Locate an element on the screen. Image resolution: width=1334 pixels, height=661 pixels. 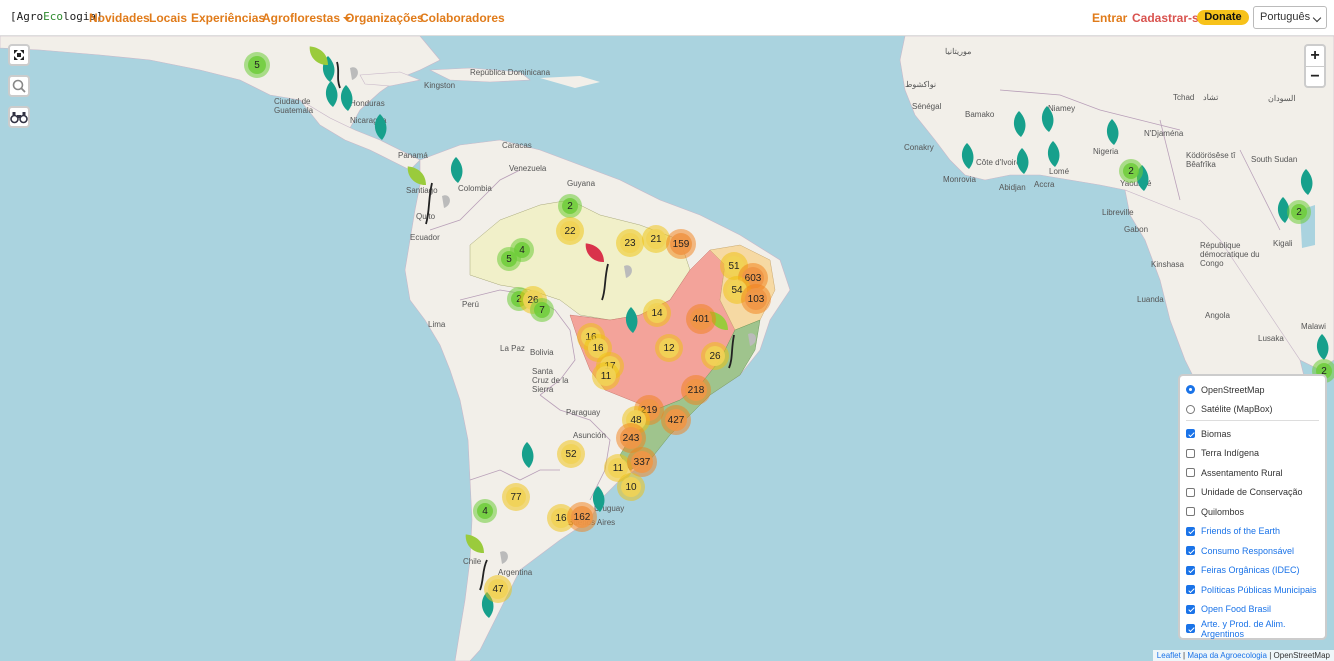
brand-eco: Eco is located at coordinates (53, 16).